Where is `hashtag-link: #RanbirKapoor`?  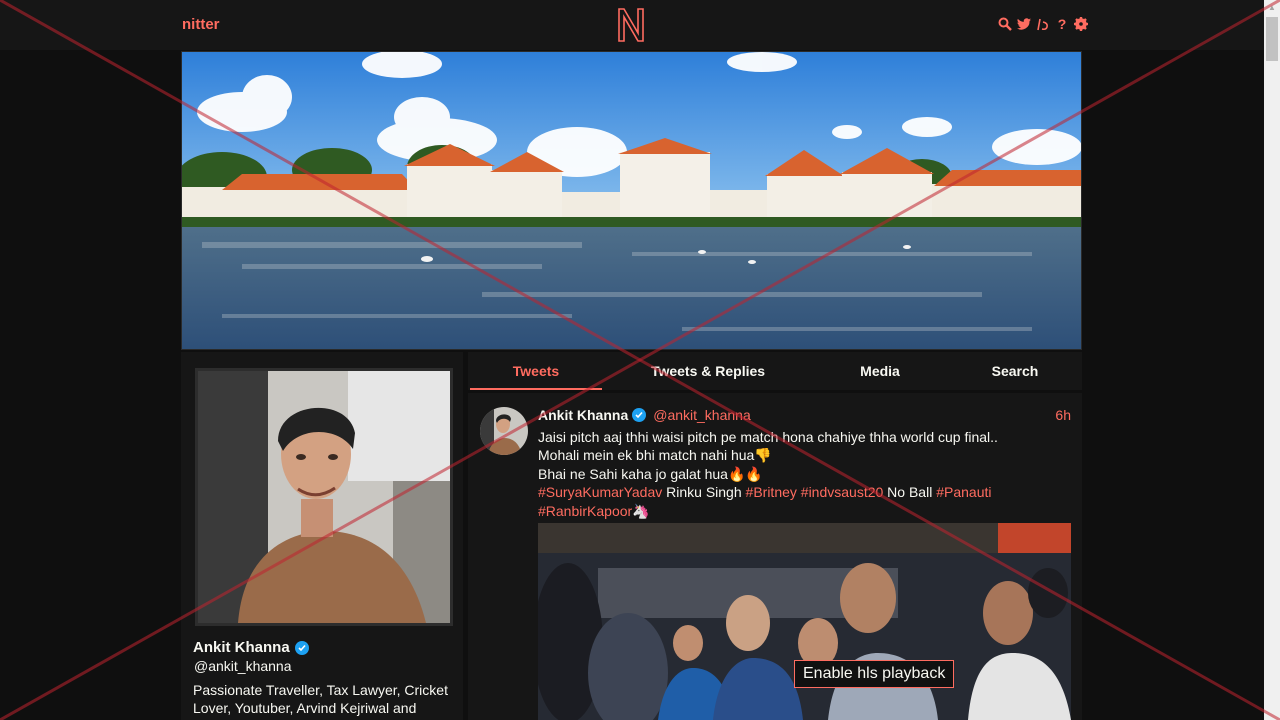 hashtag-link: #RanbirKapoor is located at coordinates (585, 511).